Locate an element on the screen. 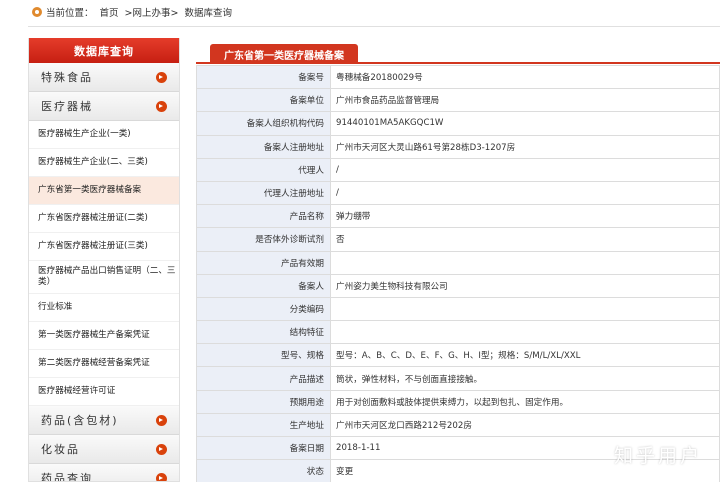 The height and width of the screenshot is (482, 720). field-value: 粤穗械备20180029号 is located at coordinates (525, 77).